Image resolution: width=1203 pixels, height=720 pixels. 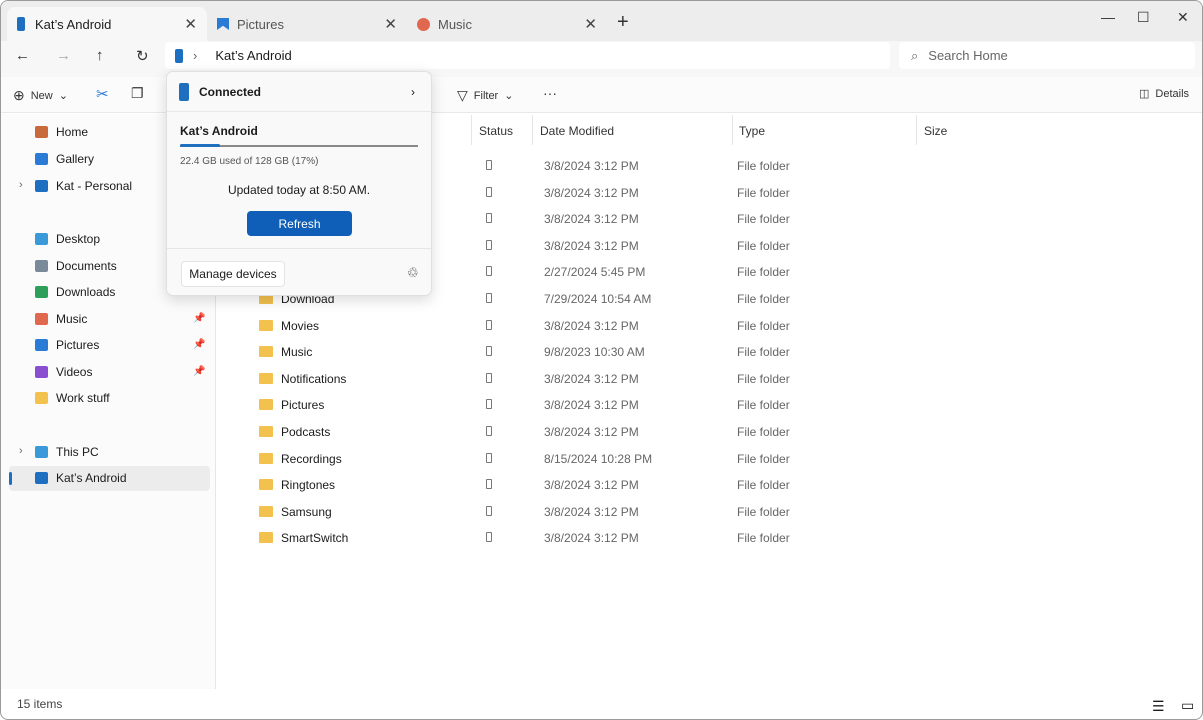 What do you see at coordinates (915, 55) in the screenshot?
I see `search-icon: ⌕` at bounding box center [915, 55].